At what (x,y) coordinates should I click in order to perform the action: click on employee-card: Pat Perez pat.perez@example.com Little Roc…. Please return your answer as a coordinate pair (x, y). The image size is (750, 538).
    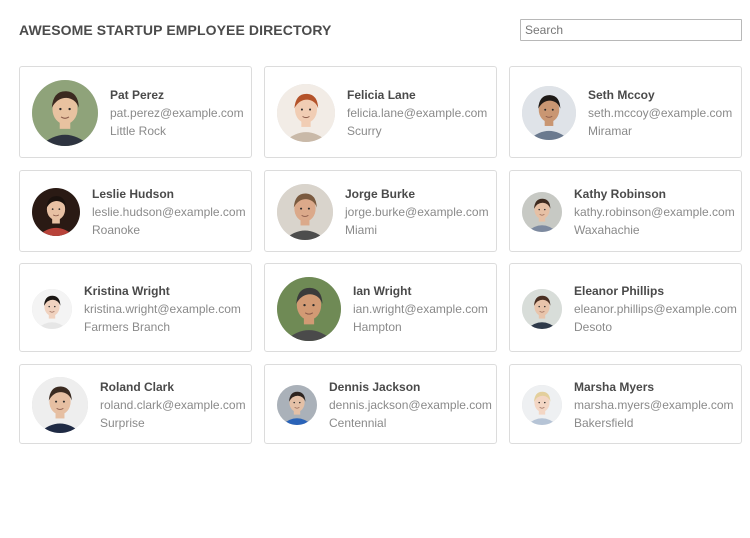
    Looking at the image, I should click on (135, 112).